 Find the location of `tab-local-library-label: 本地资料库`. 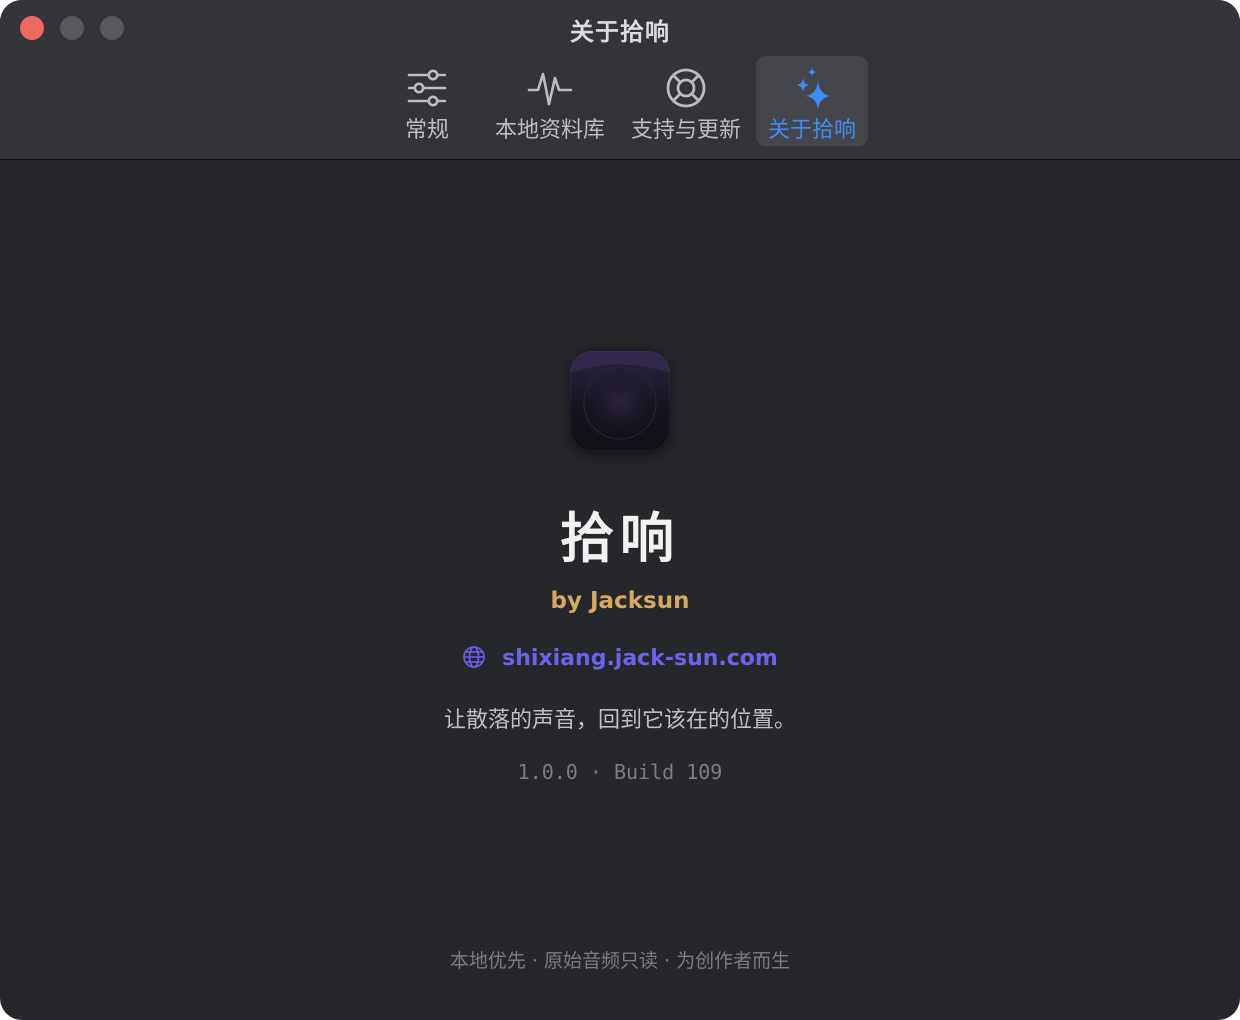

tab-local-library-label: 本地资料库 is located at coordinates (549, 130).